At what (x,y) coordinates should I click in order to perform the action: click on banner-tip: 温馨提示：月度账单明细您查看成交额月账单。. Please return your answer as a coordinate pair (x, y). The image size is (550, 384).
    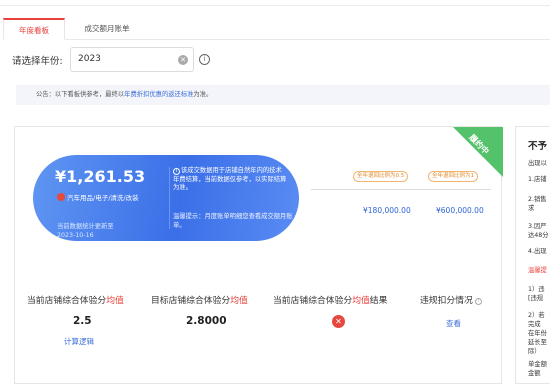
    Looking at the image, I should click on (233, 221).